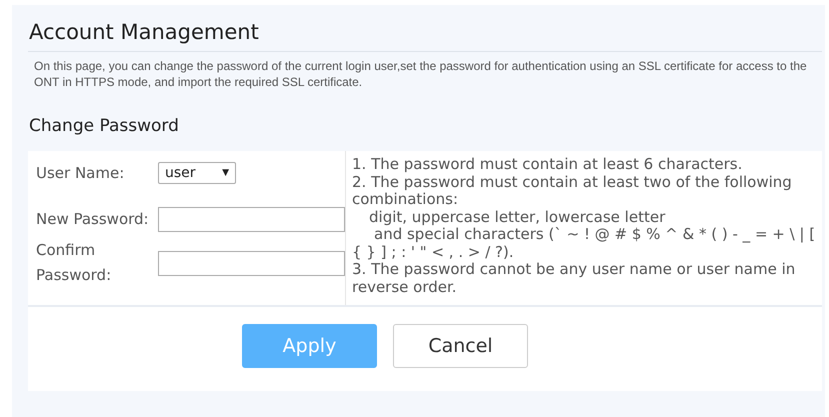 The height and width of the screenshot is (417, 829). What do you see at coordinates (460, 346) in the screenshot?
I see `cancel-button: Cancel` at bounding box center [460, 346].